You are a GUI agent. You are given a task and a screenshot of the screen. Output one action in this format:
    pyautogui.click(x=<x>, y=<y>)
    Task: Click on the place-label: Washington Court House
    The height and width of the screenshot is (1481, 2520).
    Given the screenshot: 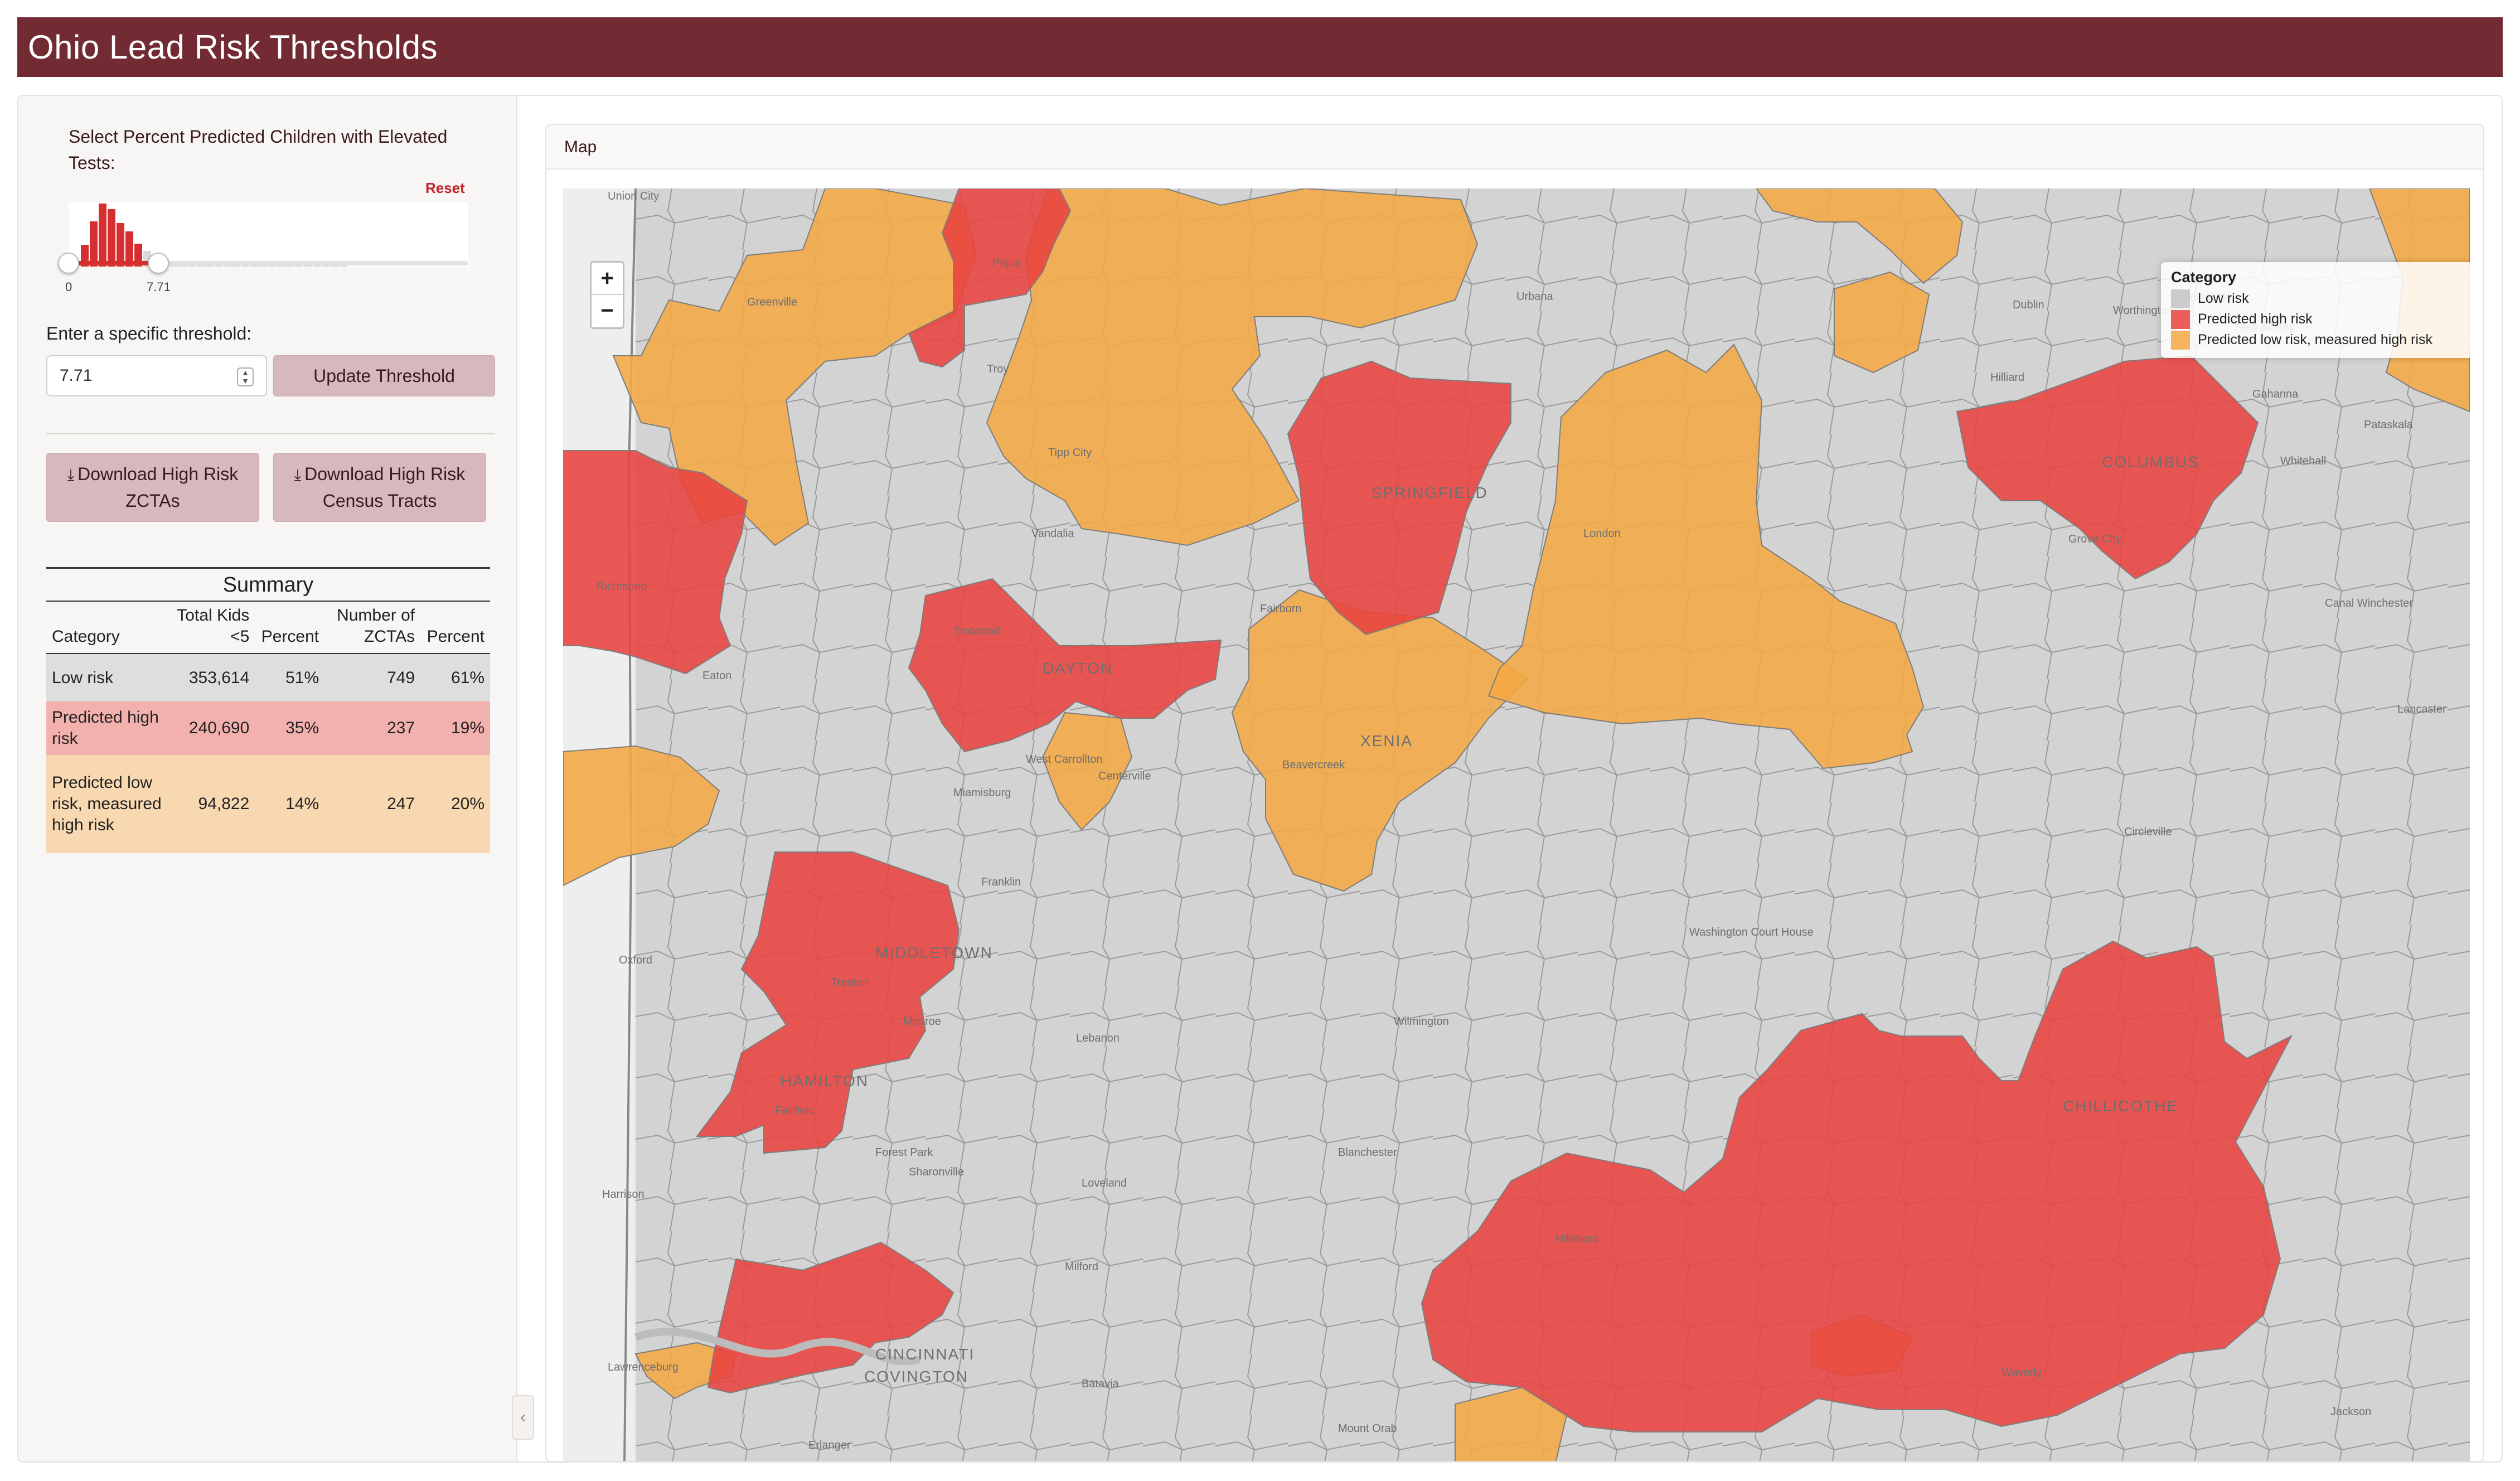 What is the action you would take?
    pyautogui.click(x=1751, y=932)
    